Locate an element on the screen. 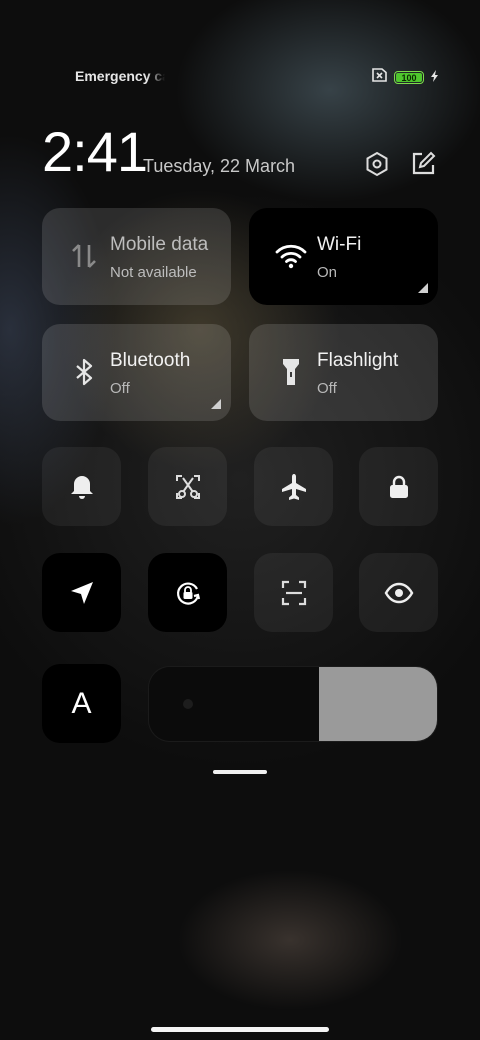 The width and height of the screenshot is (480, 1040). tile-wifi-expand-corner is located at coordinates (423, 288).